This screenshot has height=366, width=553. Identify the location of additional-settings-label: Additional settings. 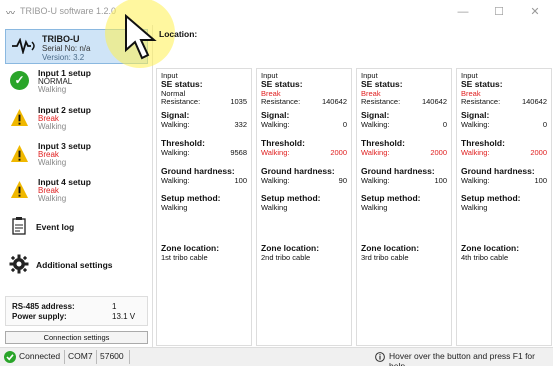
(74, 265).